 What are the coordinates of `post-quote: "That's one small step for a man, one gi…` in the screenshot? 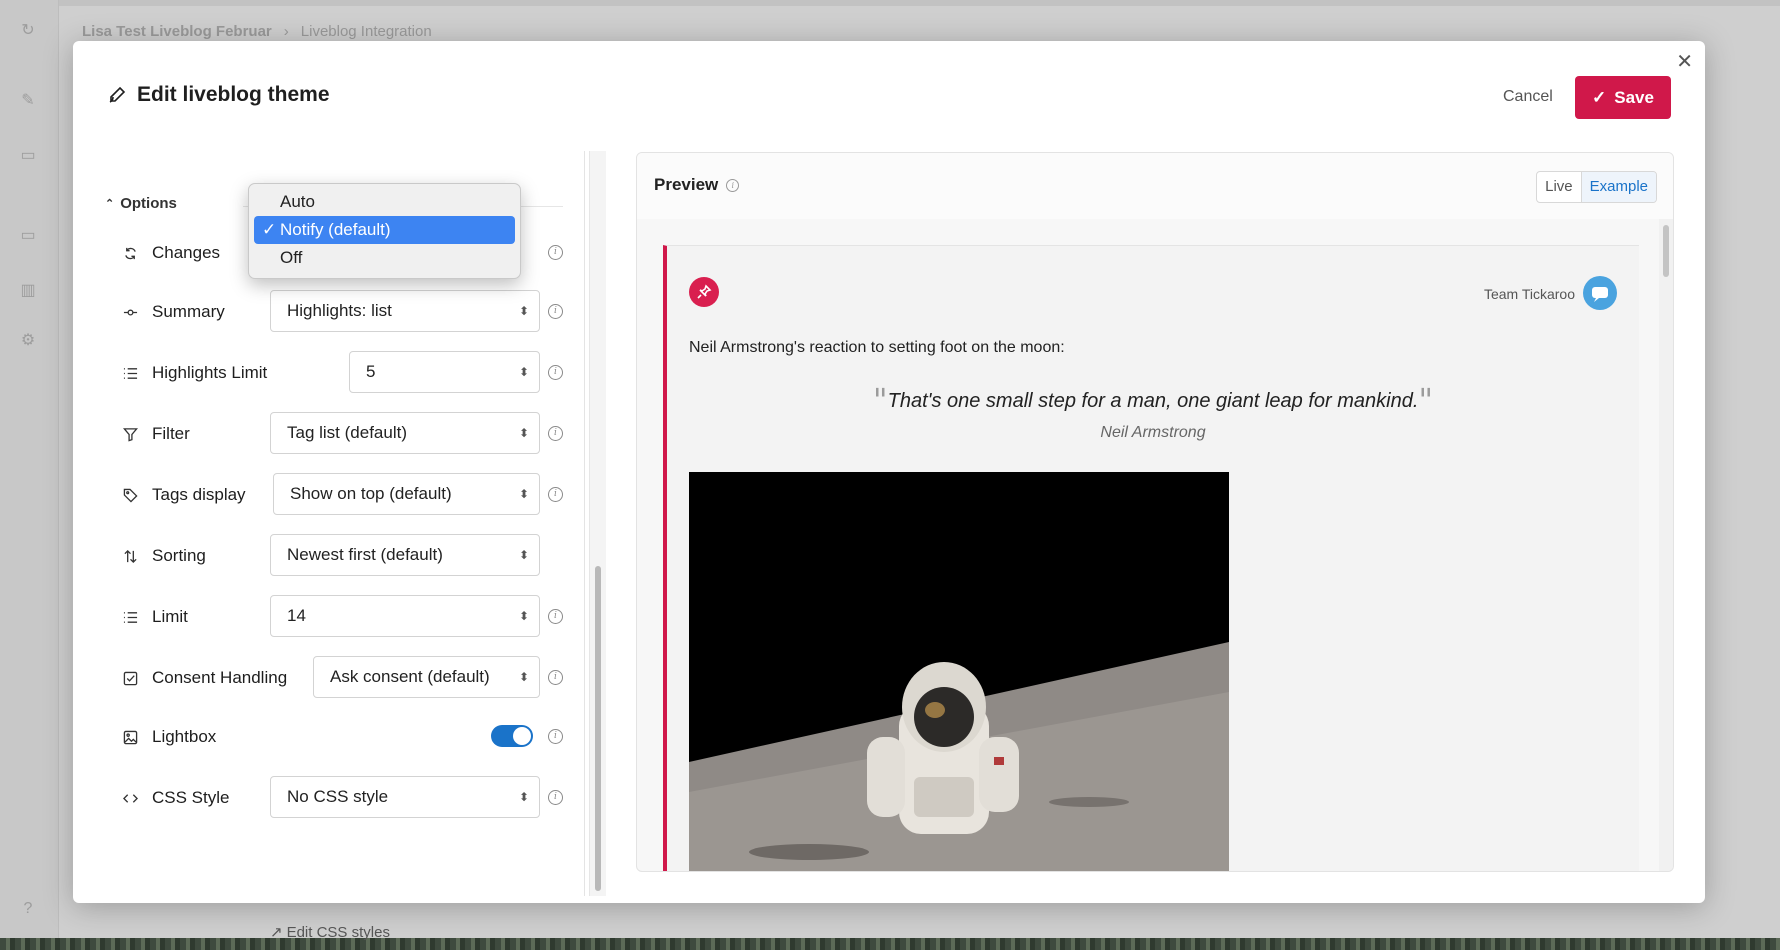 It's located at (1153, 400).